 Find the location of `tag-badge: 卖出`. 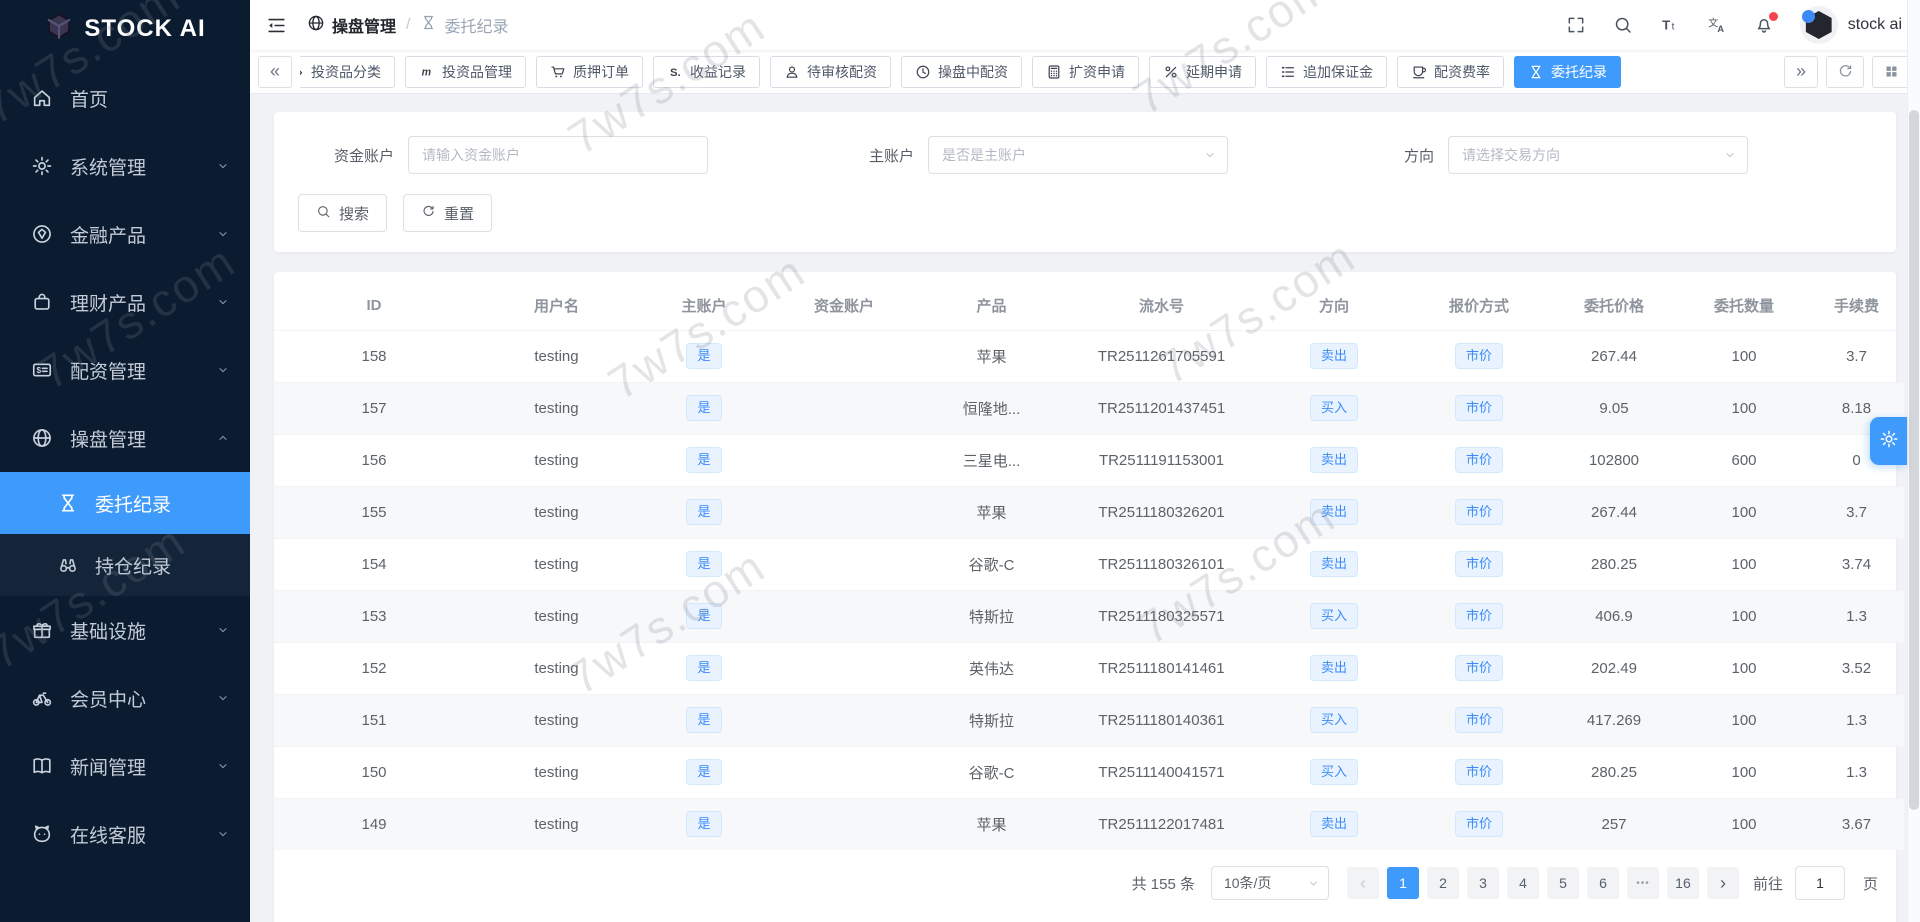

tag-badge: 卖出 is located at coordinates (1333, 564).